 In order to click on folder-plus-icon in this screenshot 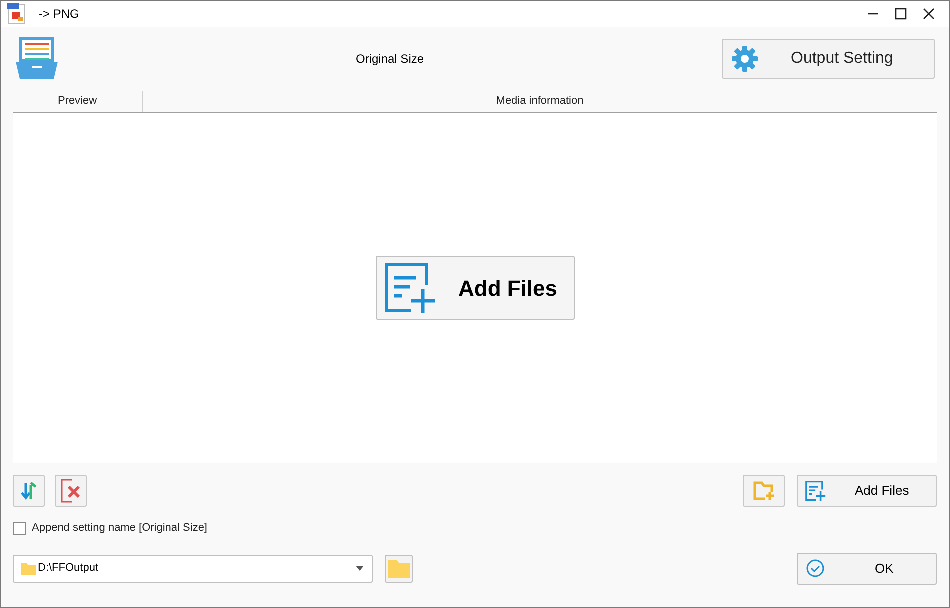, I will do `click(764, 491)`.